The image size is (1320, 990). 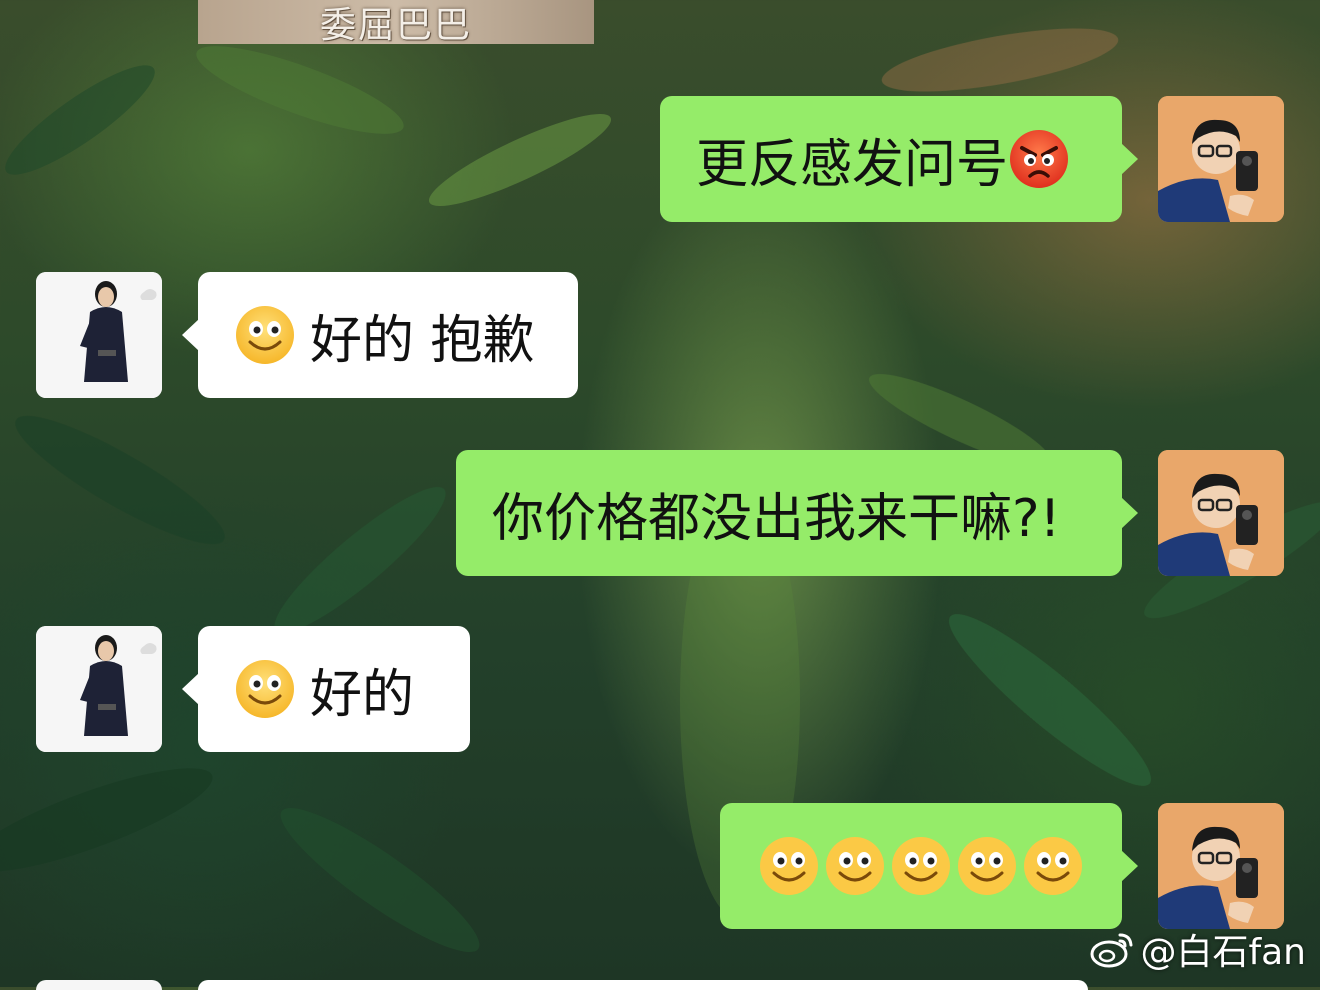 What do you see at coordinates (99, 985) in the screenshot?
I see `next-avatar-peek` at bounding box center [99, 985].